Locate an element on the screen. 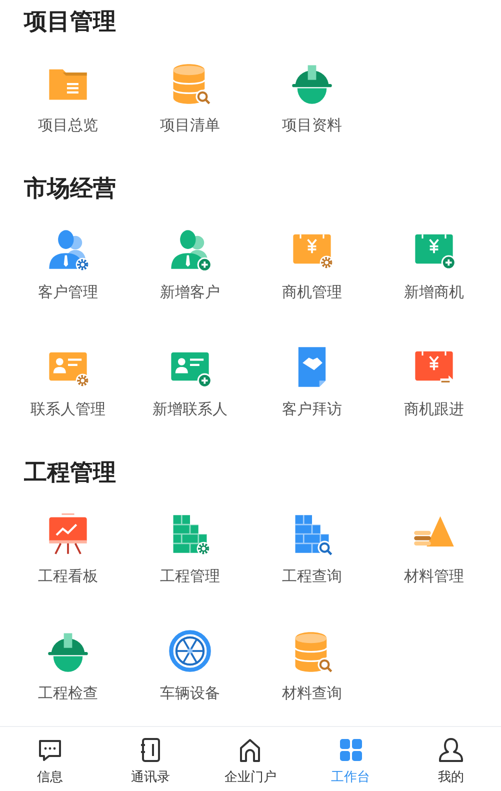  app-tile: 工程看板 is located at coordinates (68, 545).